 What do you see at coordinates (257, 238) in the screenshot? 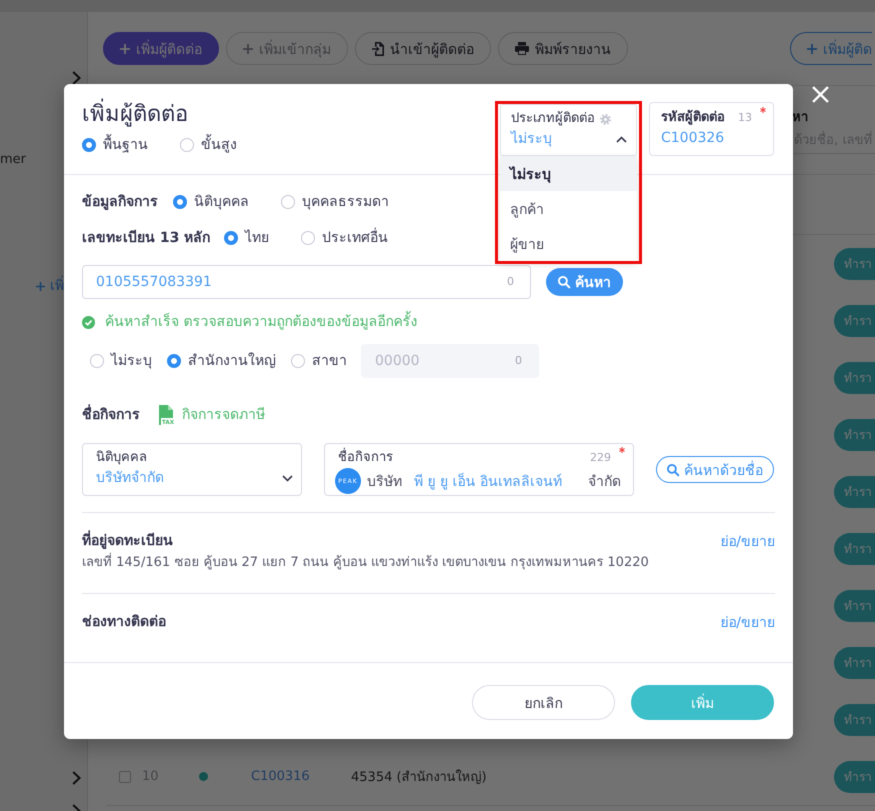
I see `radio-label: ไทย` at bounding box center [257, 238].